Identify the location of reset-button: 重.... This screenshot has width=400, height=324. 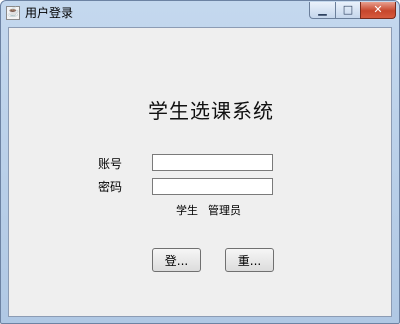
(249, 260).